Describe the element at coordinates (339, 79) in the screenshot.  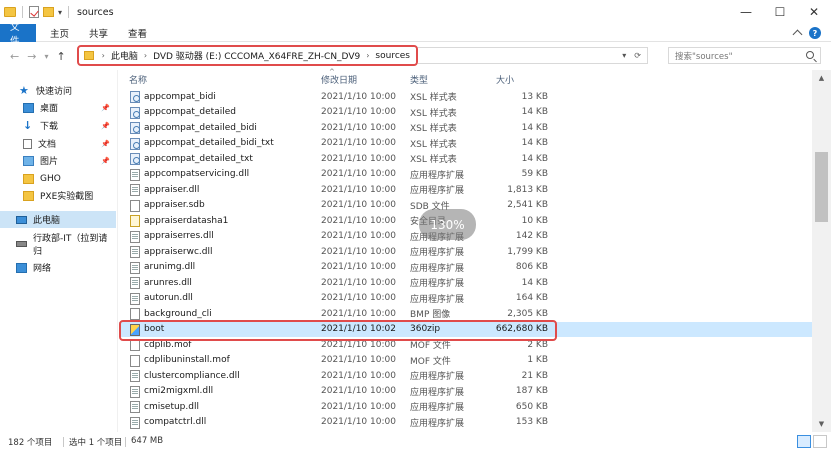
I see `column-date-modified: 修改日期` at that location.